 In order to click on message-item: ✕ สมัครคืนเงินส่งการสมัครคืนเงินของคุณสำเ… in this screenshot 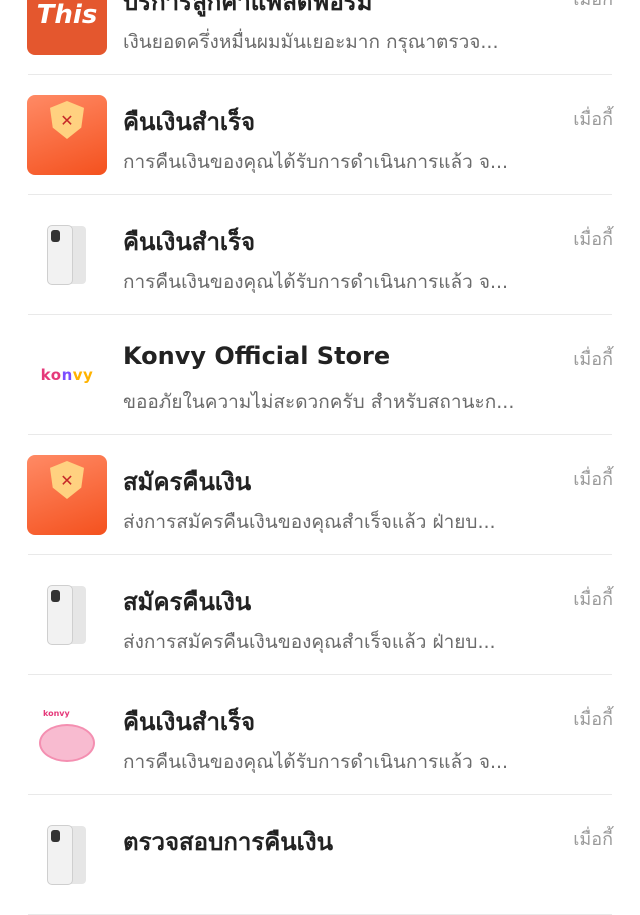, I will do `click(320, 495)`.